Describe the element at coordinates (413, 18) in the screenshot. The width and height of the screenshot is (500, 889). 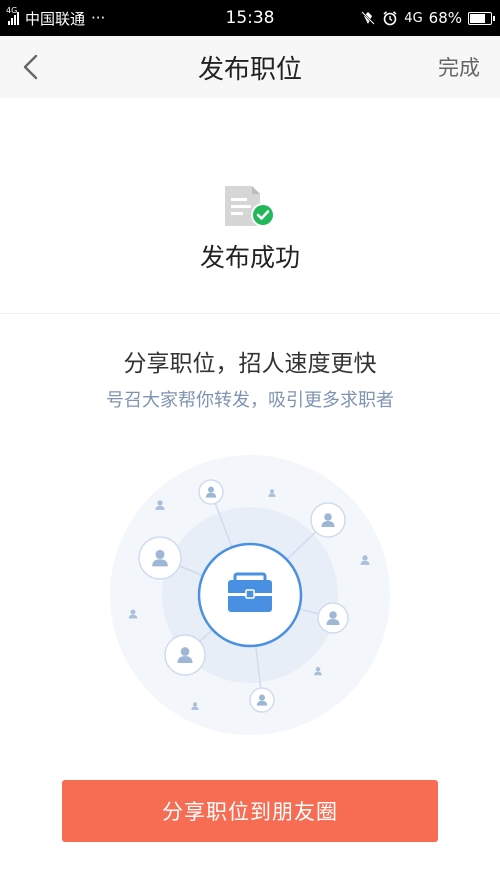
I see `network-type: 4G` at that location.